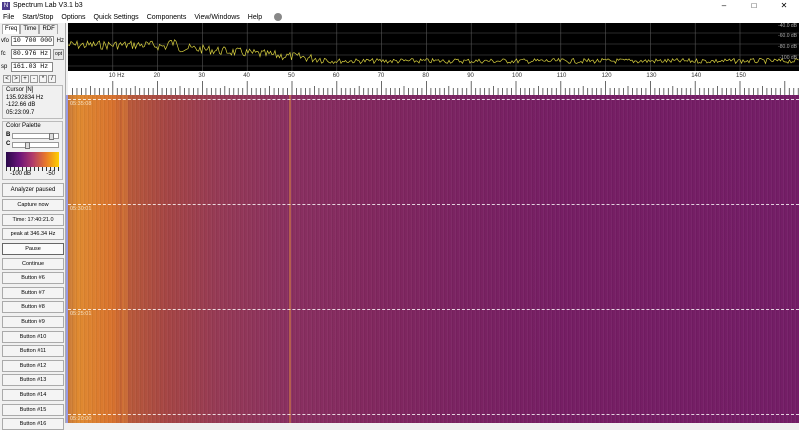 This screenshot has width=799, height=430. Describe the element at coordinates (399, 5) in the screenshot. I see `title-bar: N Spectrum Lab V3.1 b3 – □ ✕` at that location.